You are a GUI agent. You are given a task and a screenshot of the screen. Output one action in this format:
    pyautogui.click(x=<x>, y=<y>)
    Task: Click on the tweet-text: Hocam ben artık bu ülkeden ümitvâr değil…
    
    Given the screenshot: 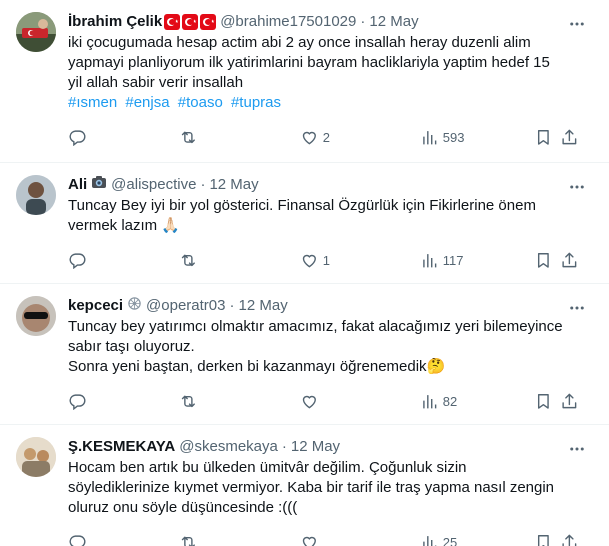 What is the action you would take?
    pyautogui.click(x=317, y=488)
    